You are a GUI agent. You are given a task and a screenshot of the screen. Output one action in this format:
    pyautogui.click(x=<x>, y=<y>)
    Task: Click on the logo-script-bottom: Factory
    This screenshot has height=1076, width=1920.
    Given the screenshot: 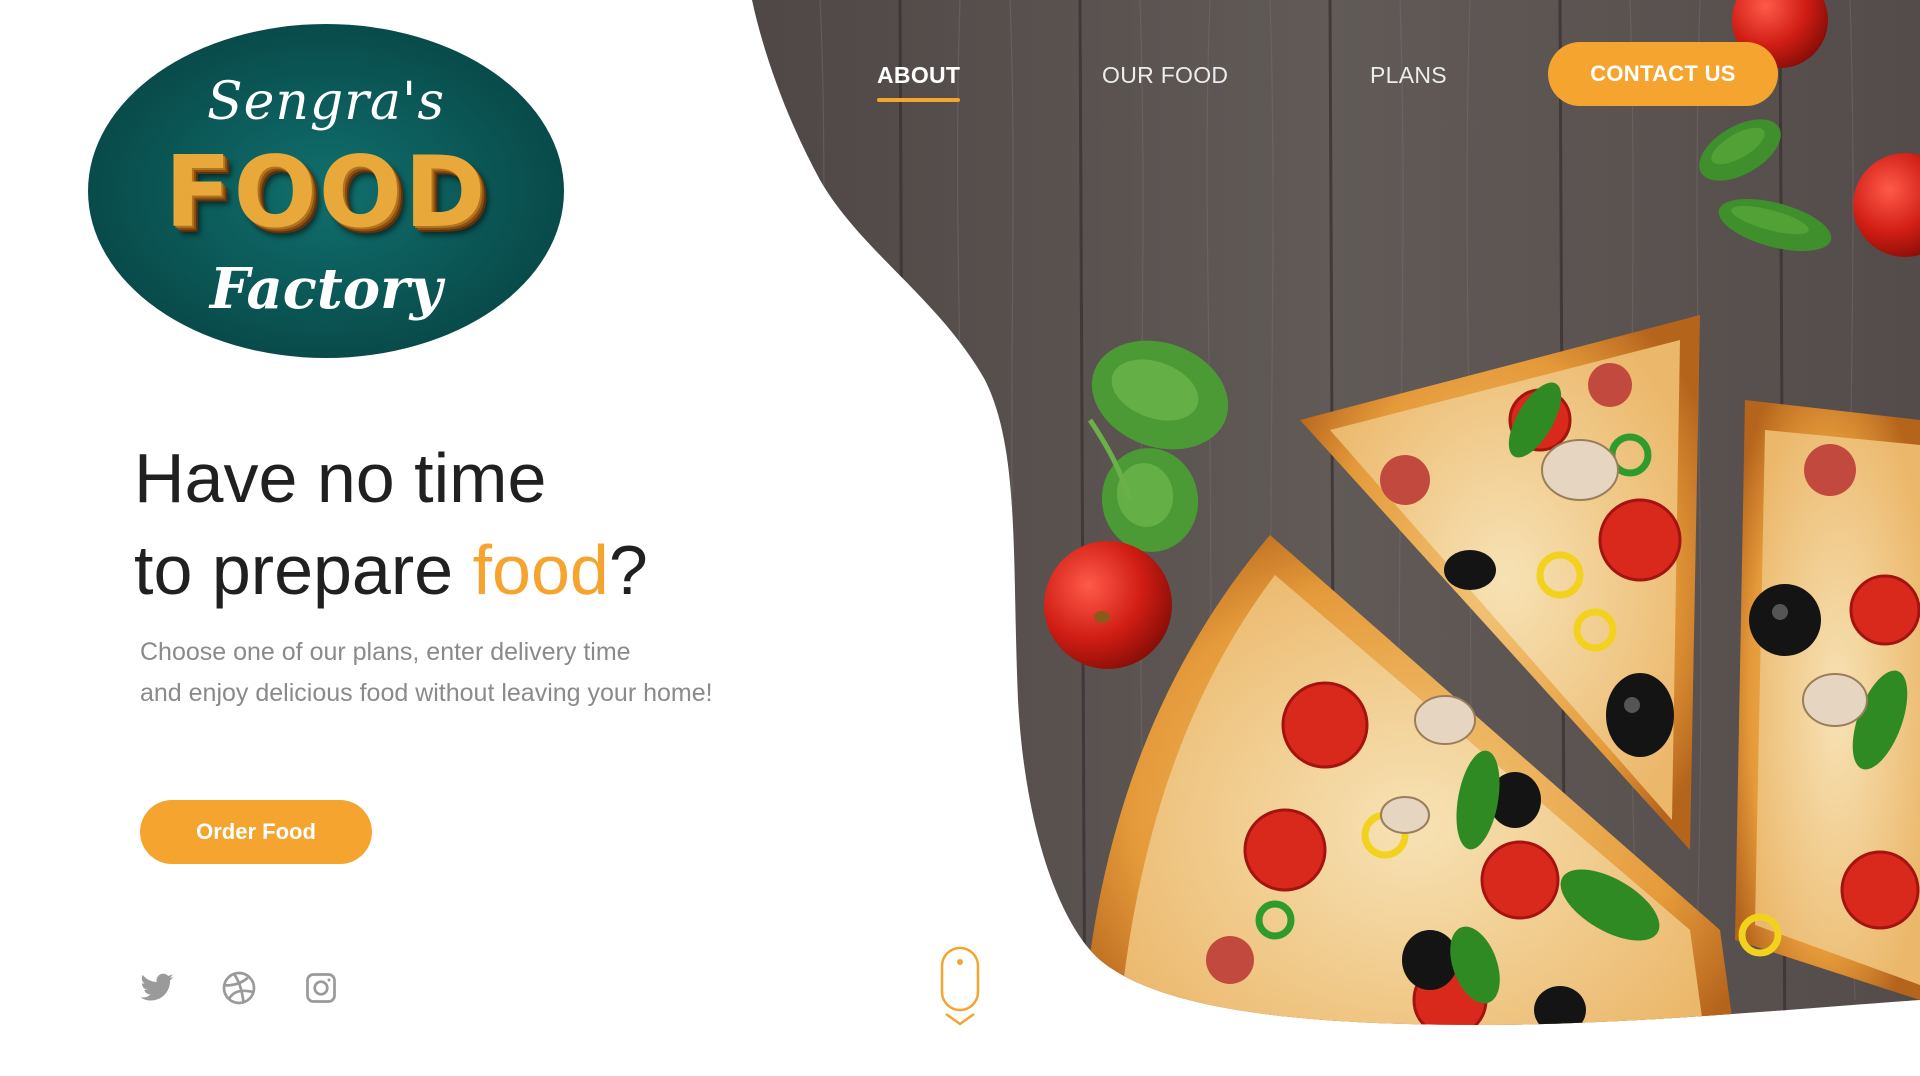 What is the action you would take?
    pyautogui.click(x=326, y=289)
    